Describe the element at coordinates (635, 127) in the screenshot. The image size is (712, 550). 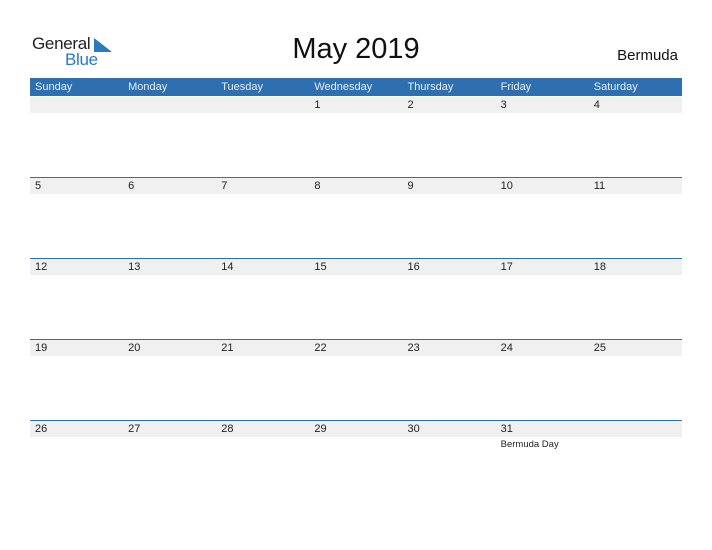
I see `day-cell: 4` at that location.